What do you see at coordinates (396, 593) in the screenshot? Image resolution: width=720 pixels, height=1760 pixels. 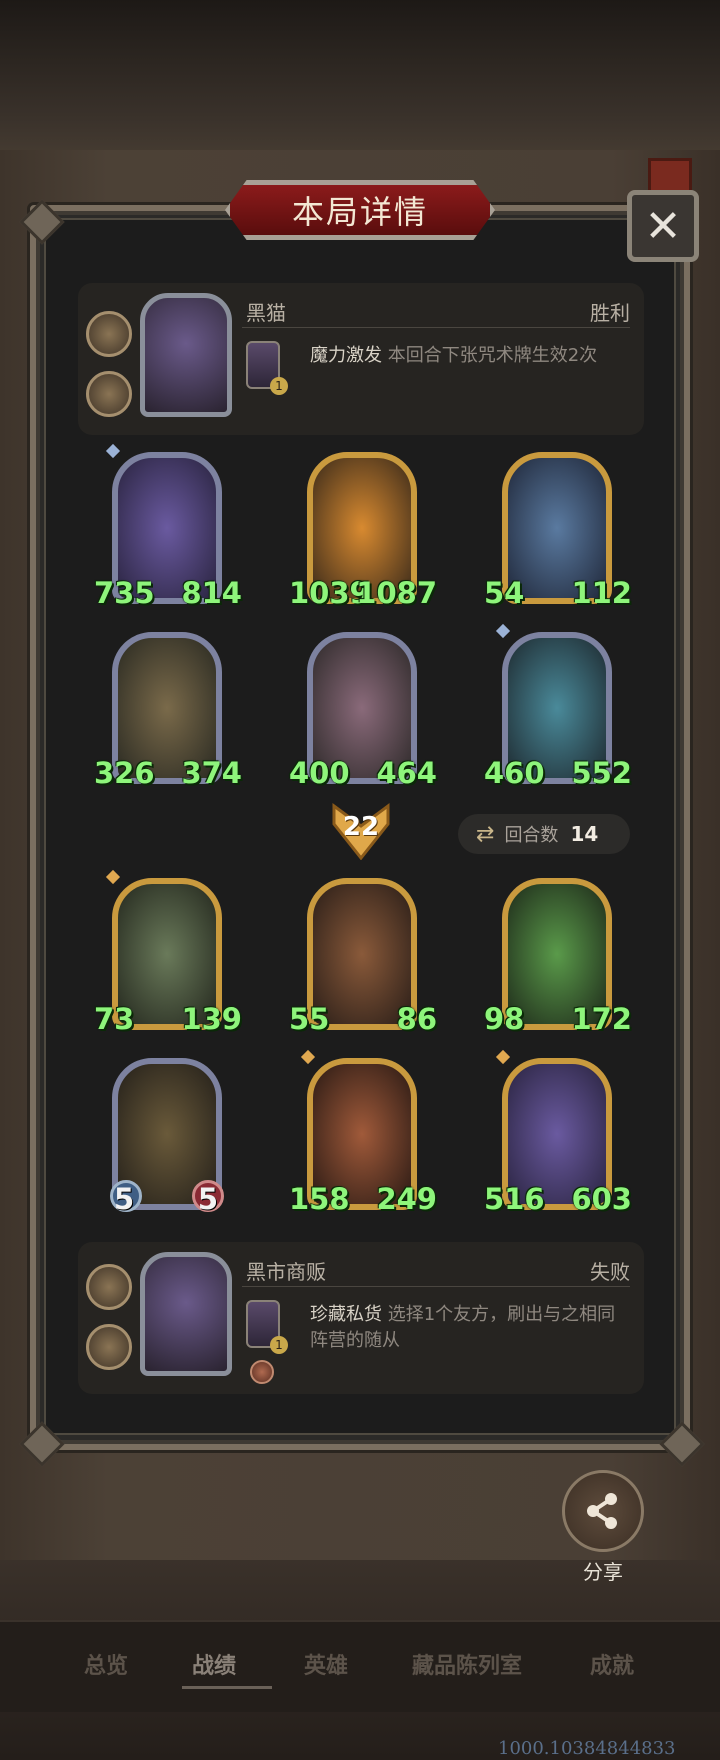 I see `minion-health: 1087` at bounding box center [396, 593].